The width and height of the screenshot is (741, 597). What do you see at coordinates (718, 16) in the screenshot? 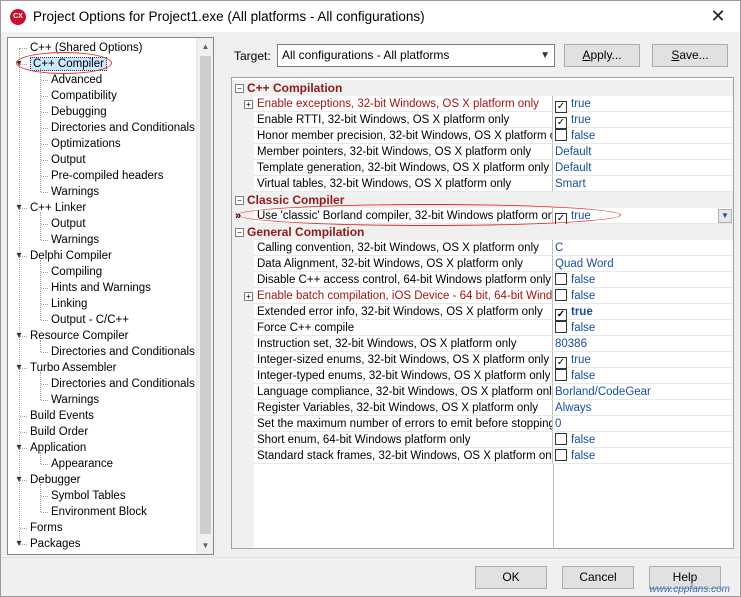
I see `close-icon: ✕` at bounding box center [718, 16].